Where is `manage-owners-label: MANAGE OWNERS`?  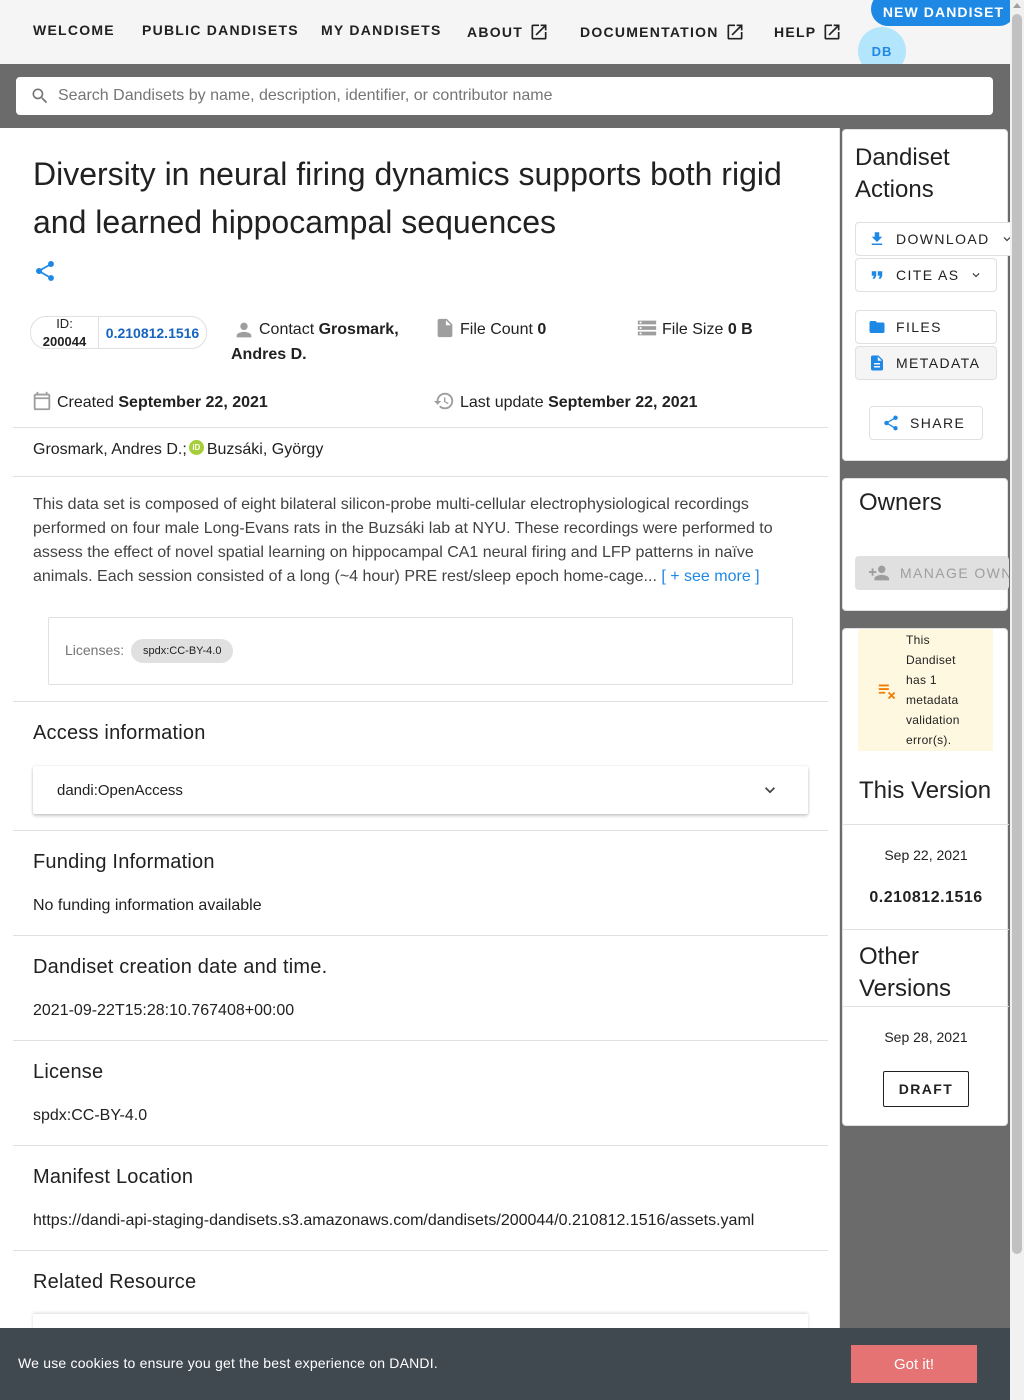
manage-owners-label: MANAGE OWNERS is located at coordinates (954, 573).